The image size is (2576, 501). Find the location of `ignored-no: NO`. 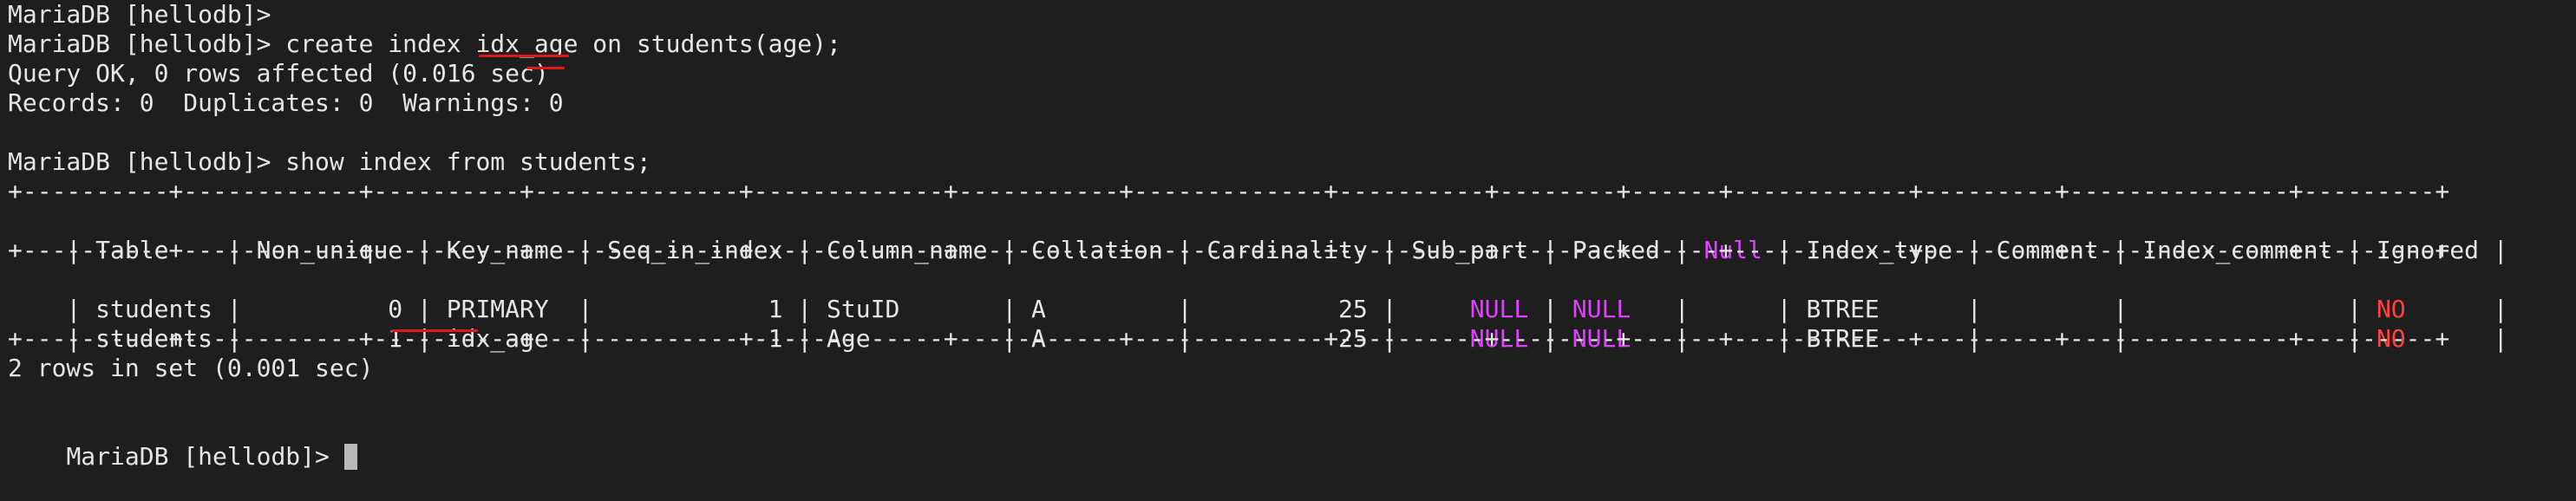

ignored-no: NO is located at coordinates (2391, 309).